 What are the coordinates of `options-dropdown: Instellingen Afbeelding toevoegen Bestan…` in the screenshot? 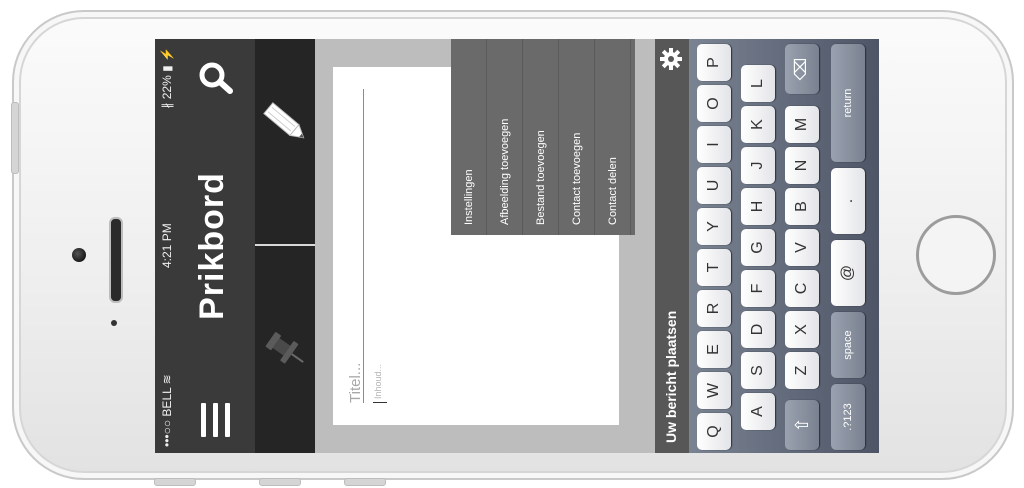 It's located at (543, 137).